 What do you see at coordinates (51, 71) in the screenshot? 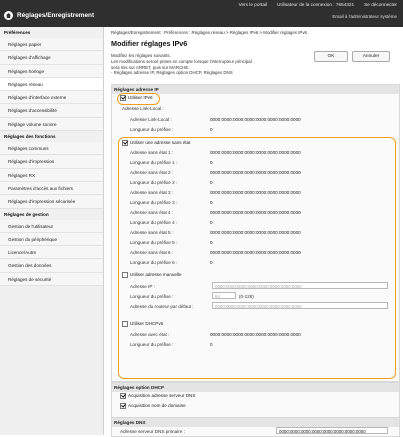
I see `sidebar-item-clock: Réglages horloge` at bounding box center [51, 71].